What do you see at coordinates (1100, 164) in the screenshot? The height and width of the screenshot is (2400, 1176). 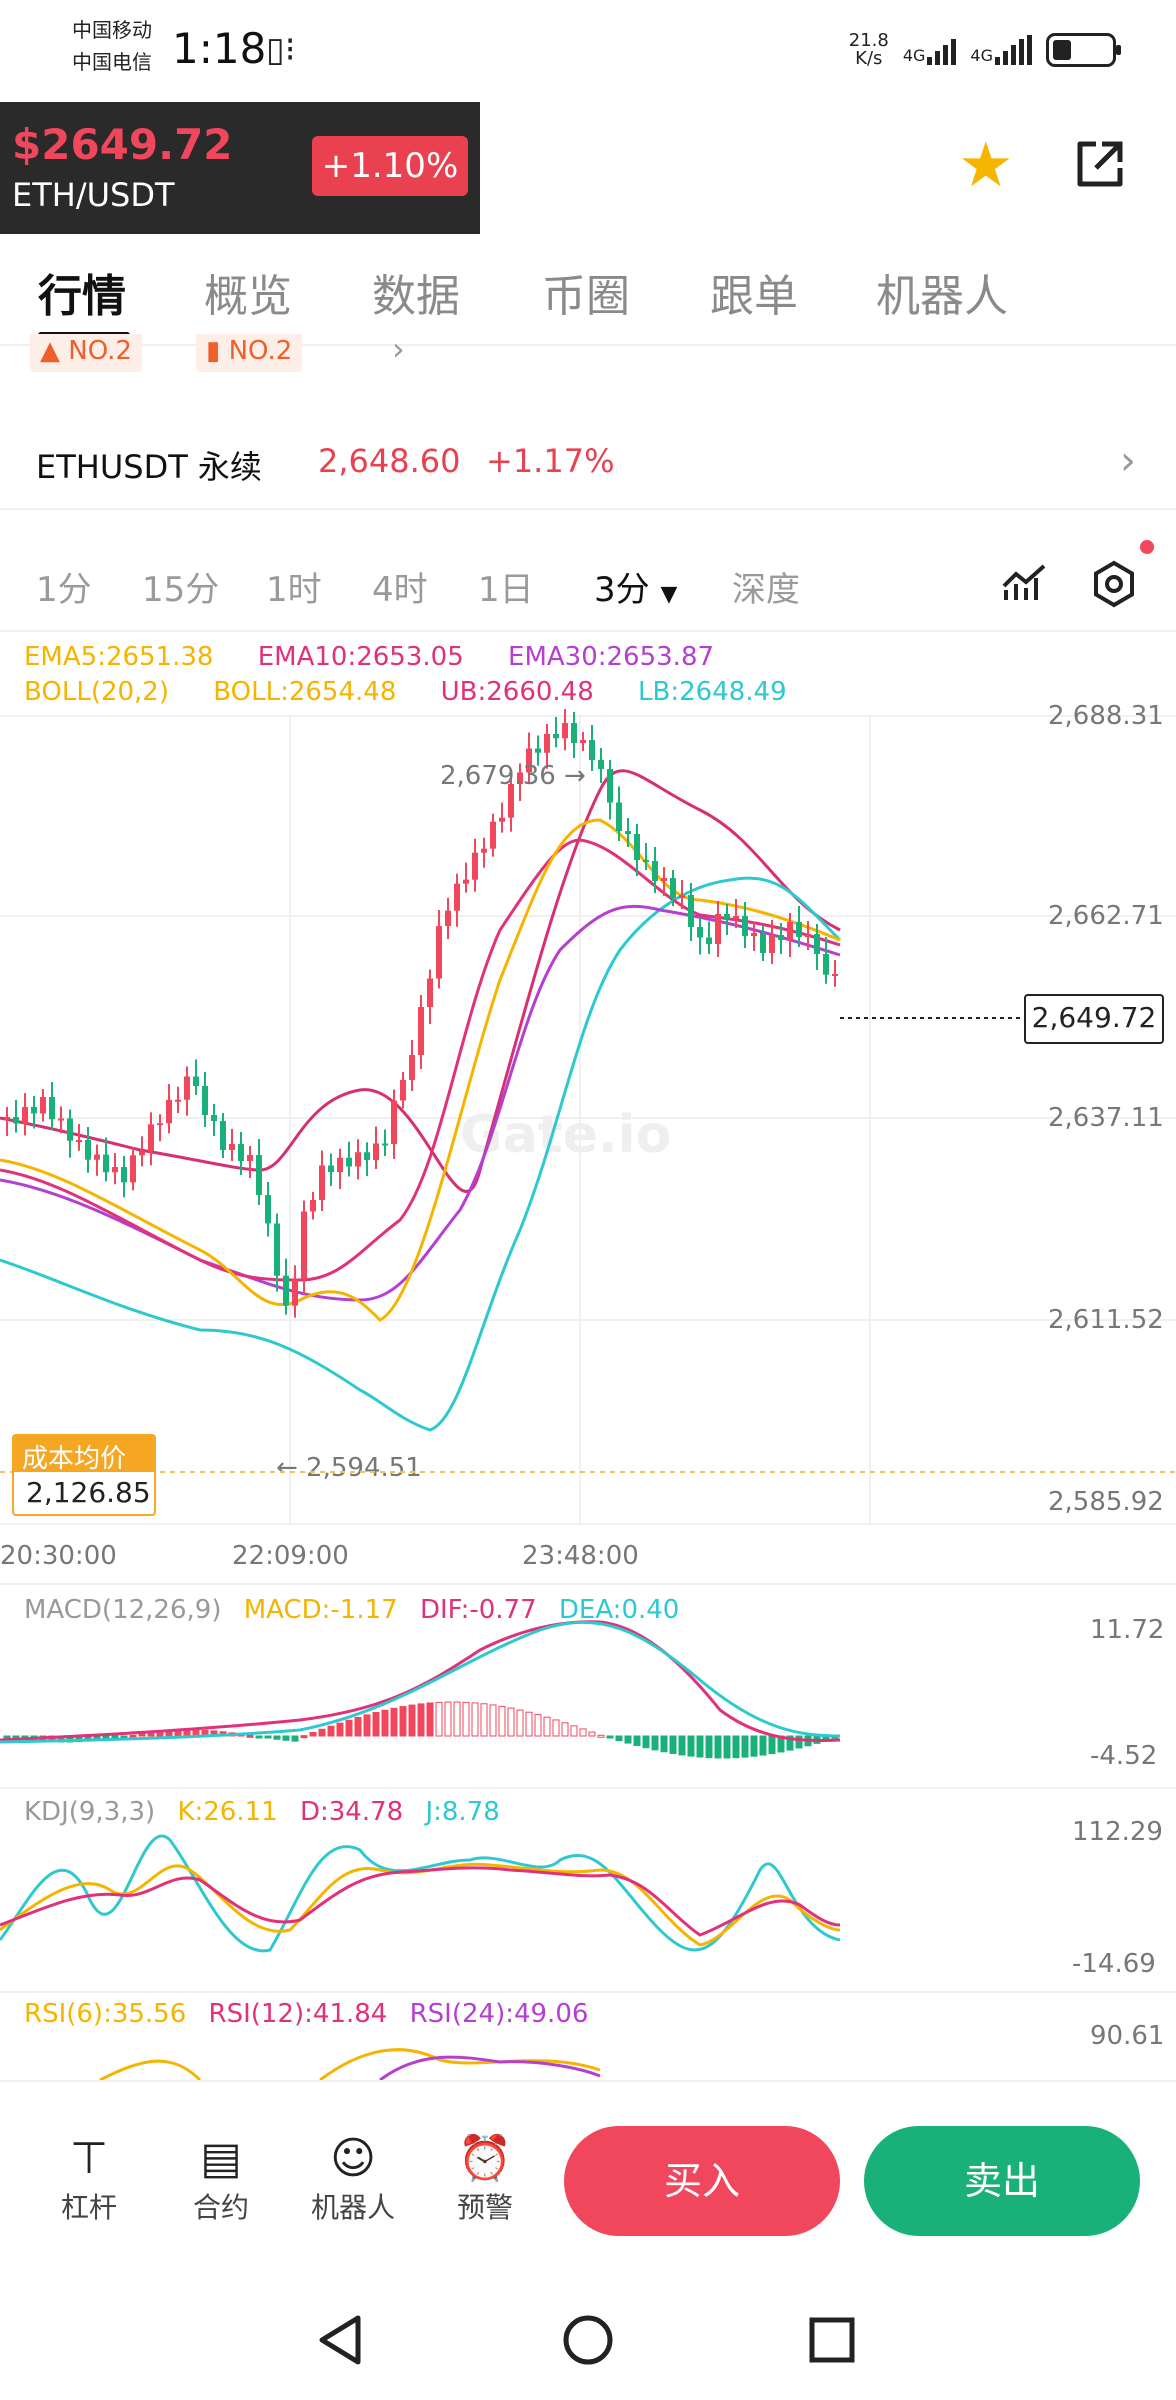 I see `share-icon` at bounding box center [1100, 164].